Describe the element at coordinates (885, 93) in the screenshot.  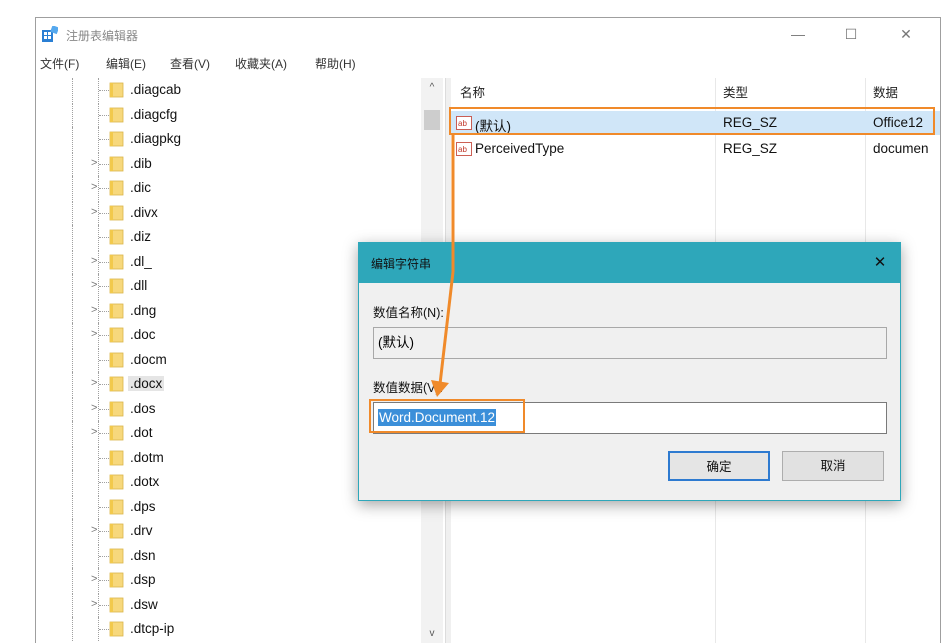
I see `column-header-data: 数据` at that location.